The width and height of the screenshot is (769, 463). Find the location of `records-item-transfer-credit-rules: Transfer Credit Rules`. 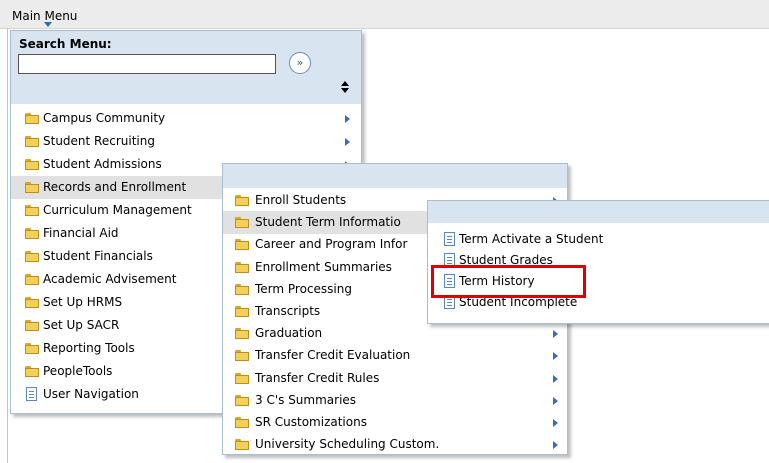

records-item-transfer-credit-rules: Transfer Credit Rules is located at coordinates (395, 378).